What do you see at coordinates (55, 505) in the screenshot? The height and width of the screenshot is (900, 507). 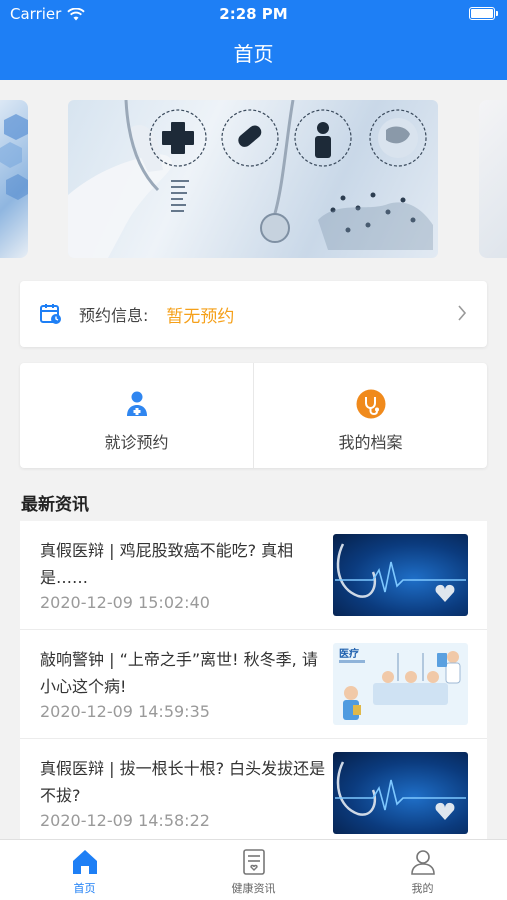 I see `news-section-title: 最新资讯` at bounding box center [55, 505].